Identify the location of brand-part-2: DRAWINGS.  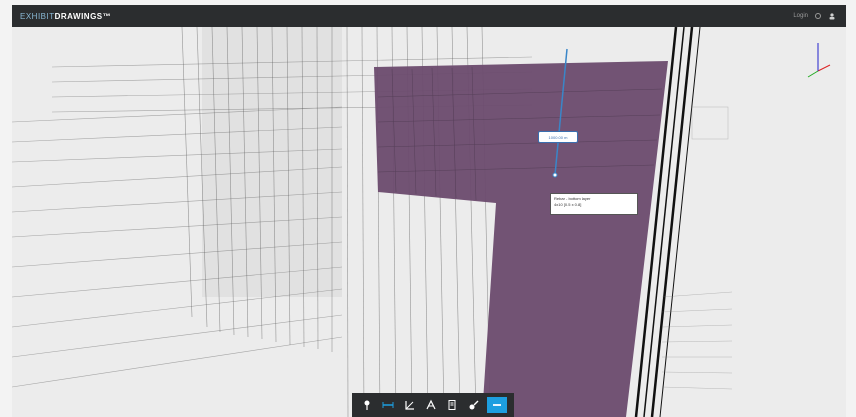
(78, 16).